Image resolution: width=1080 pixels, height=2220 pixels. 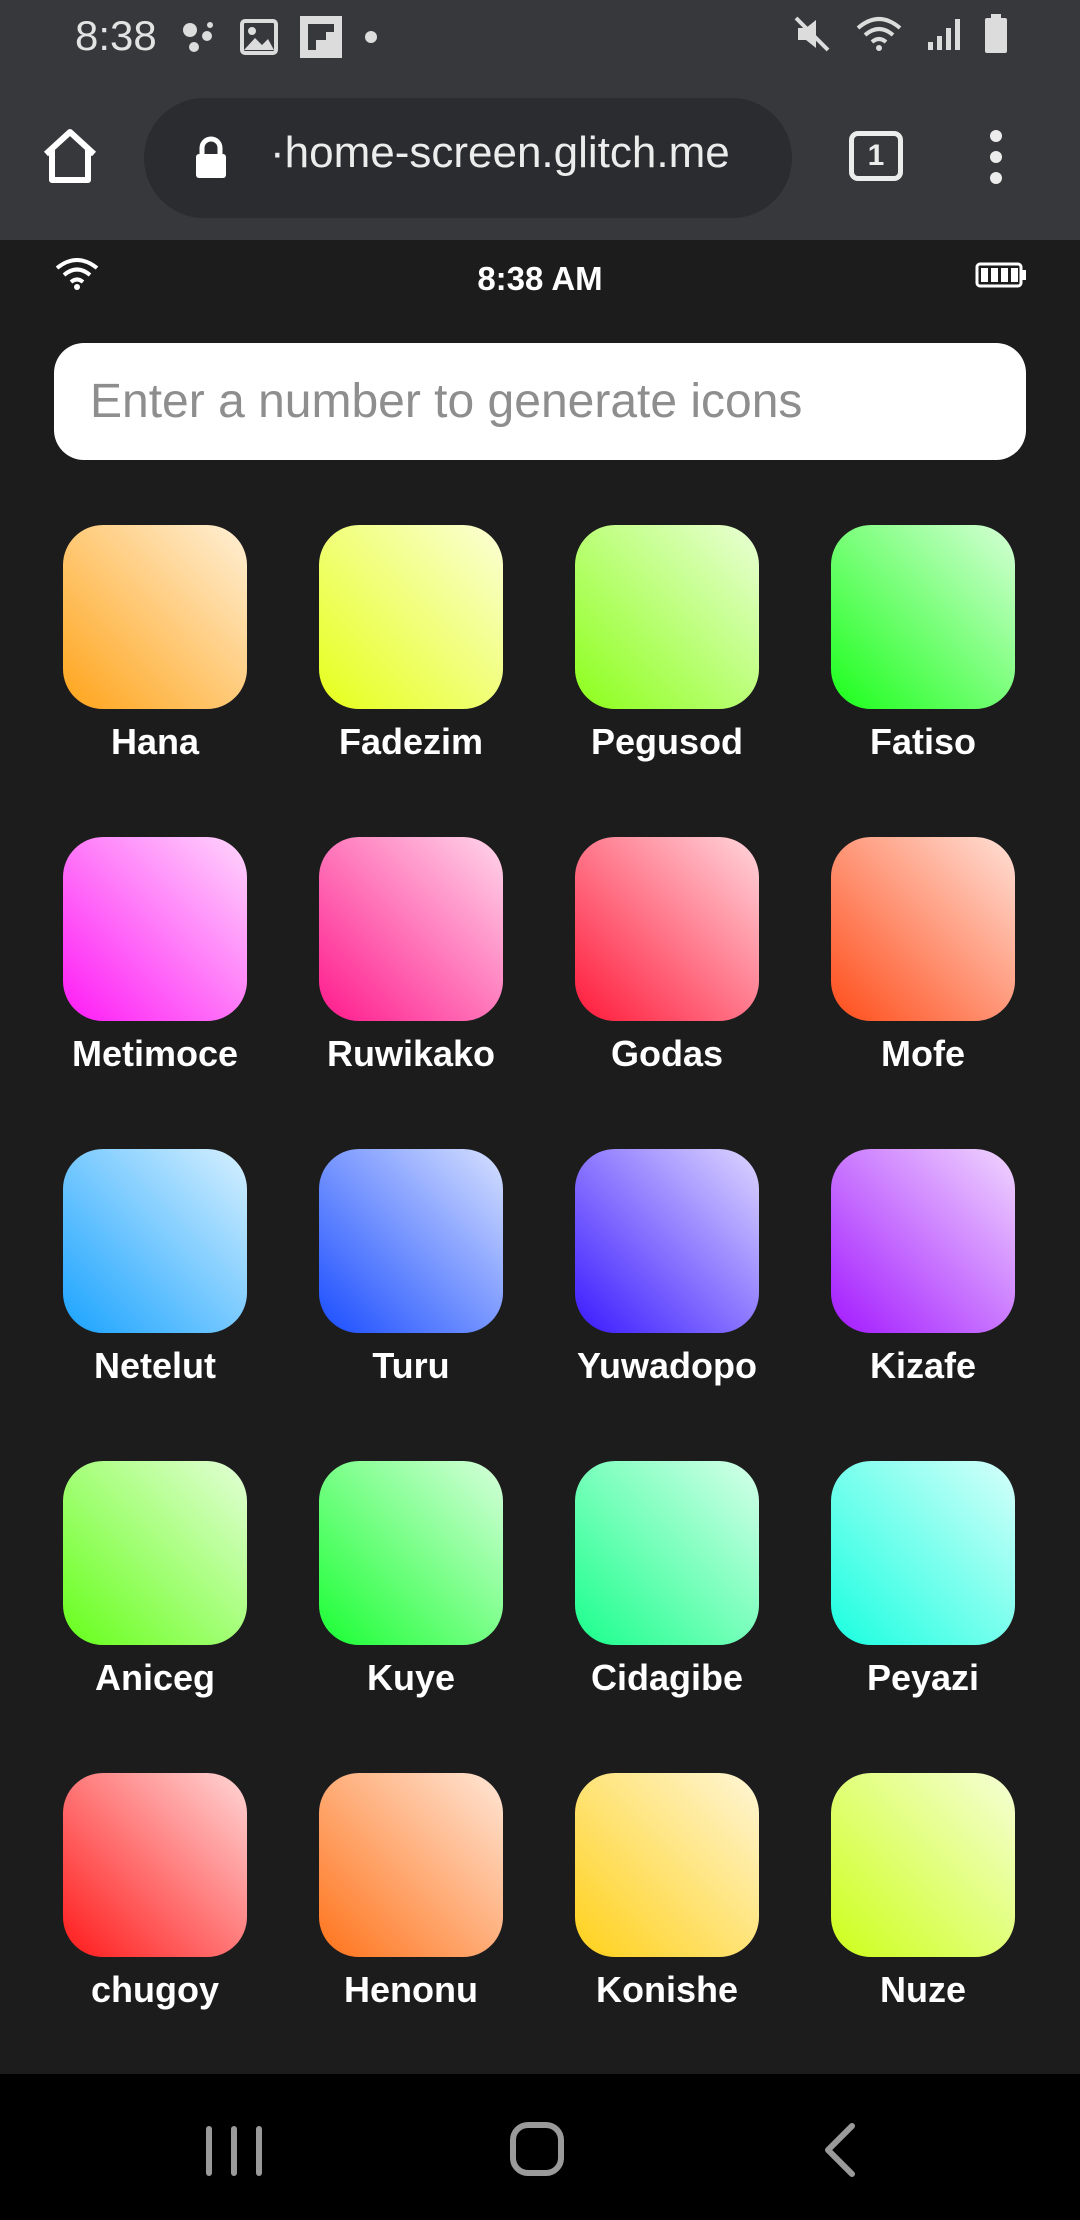 I want to click on address-bar: ·home-screen.glitch.me, so click(x=468, y=158).